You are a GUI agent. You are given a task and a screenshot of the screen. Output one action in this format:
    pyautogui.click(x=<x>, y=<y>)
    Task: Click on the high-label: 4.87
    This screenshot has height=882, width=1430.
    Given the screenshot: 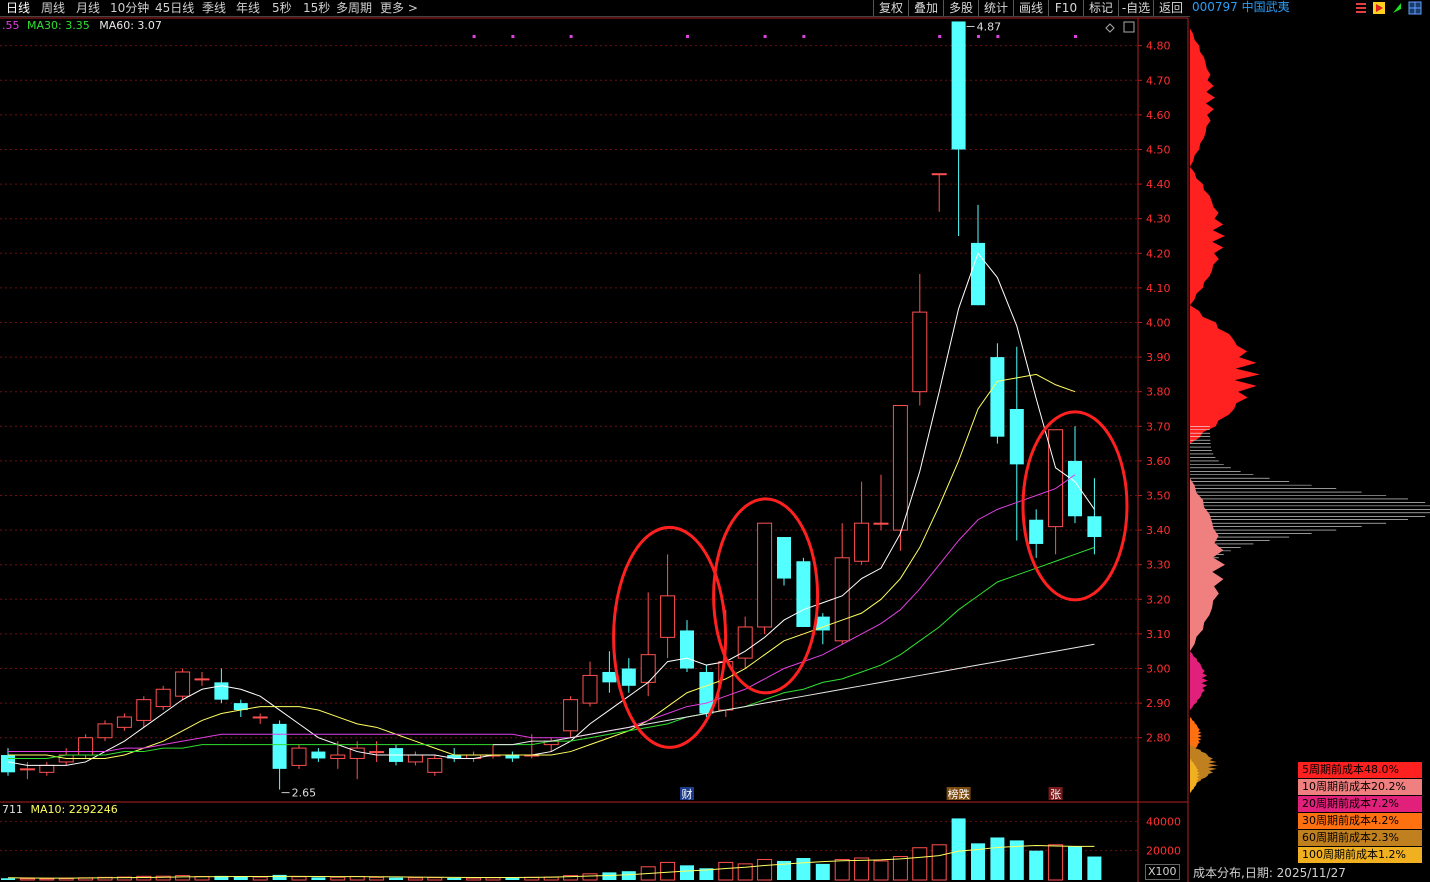 What is the action you would take?
    pyautogui.click(x=989, y=26)
    